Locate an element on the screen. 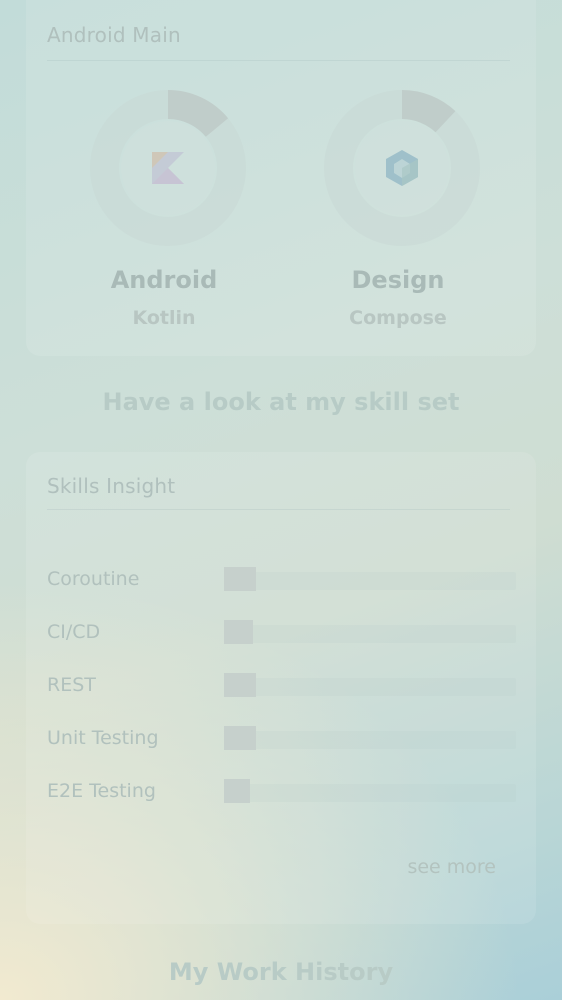  skill-name-design: Design is located at coordinates (398, 280).